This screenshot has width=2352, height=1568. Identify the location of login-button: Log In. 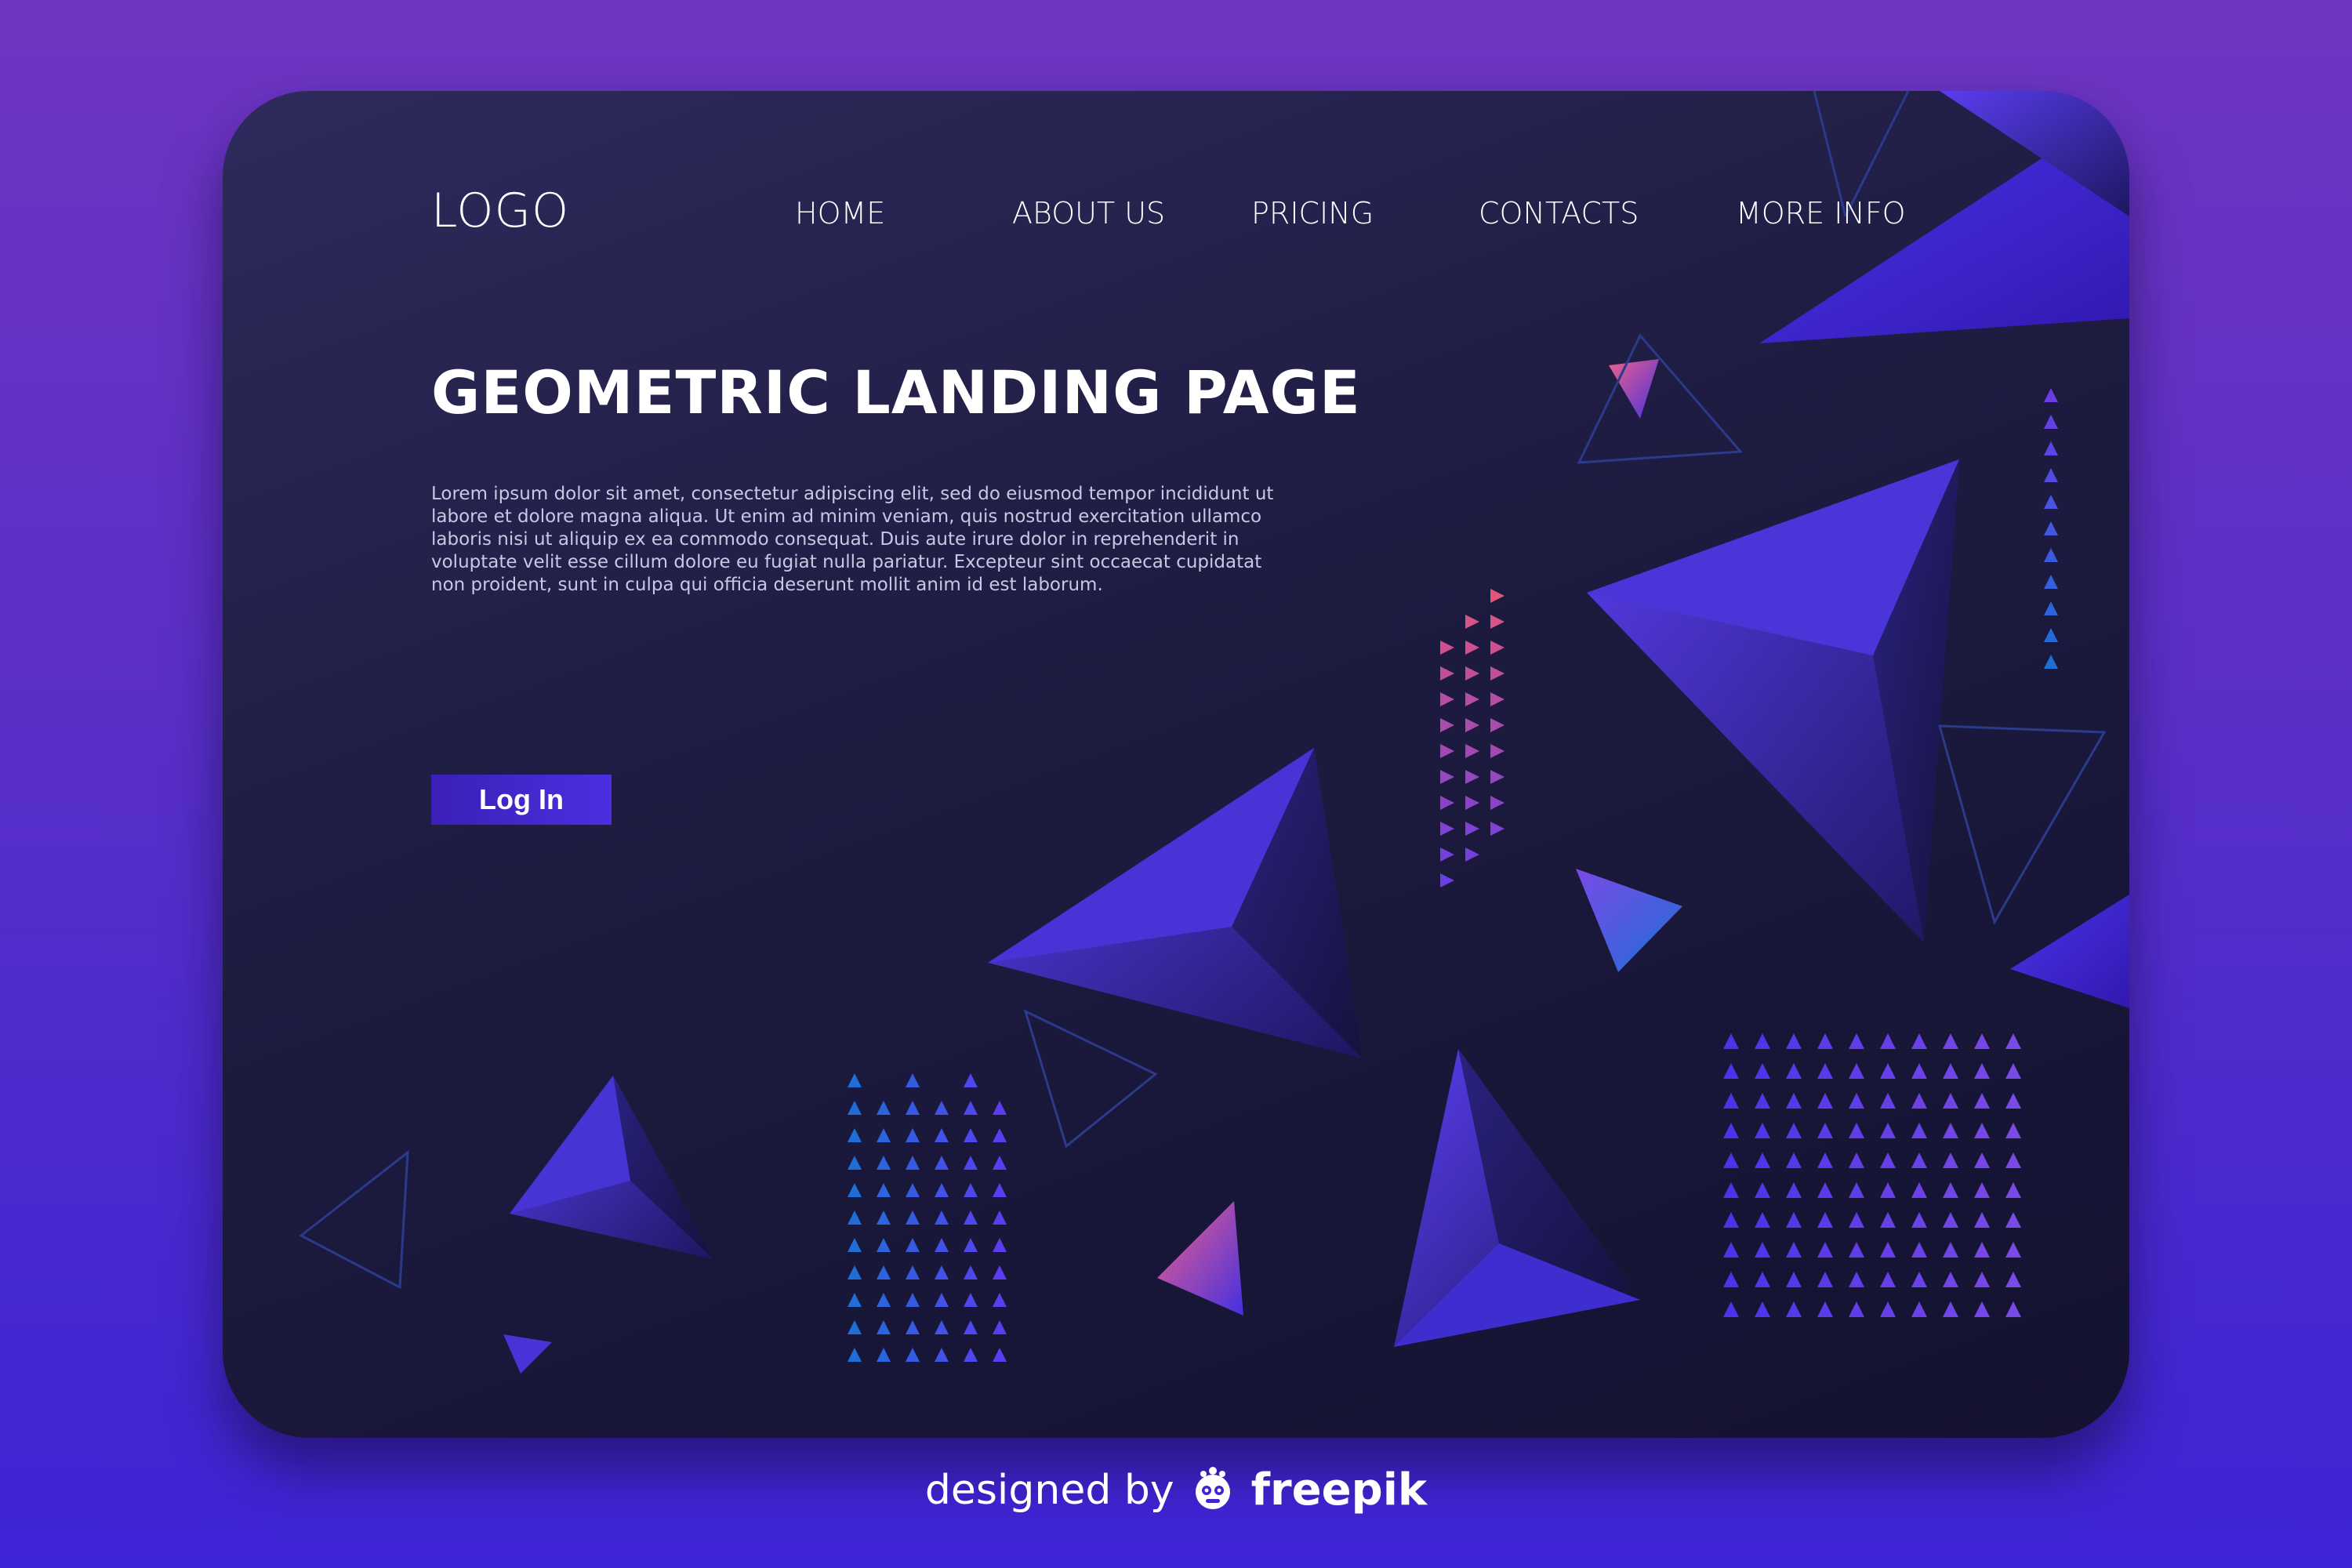
(521, 800).